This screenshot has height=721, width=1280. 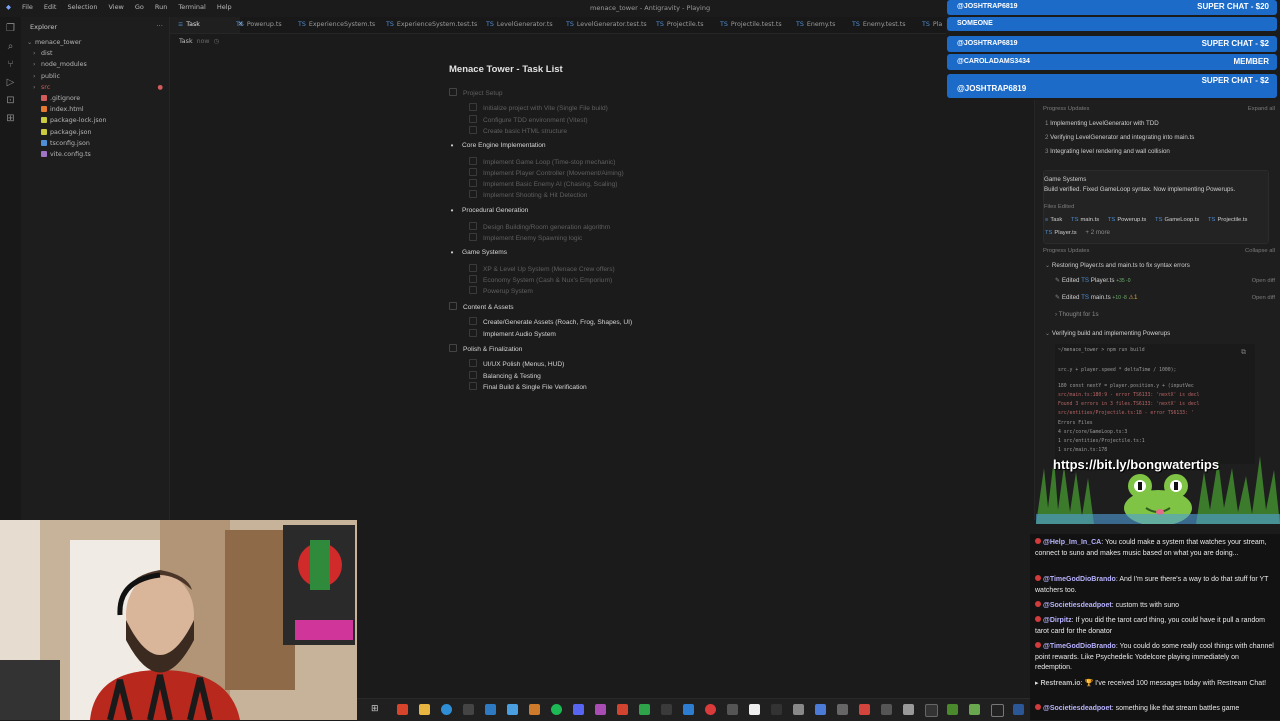 What do you see at coordinates (431, 25) in the screenshot?
I see `tab-experience-system-test: TS ExperienceSystem.test.ts` at bounding box center [431, 25].